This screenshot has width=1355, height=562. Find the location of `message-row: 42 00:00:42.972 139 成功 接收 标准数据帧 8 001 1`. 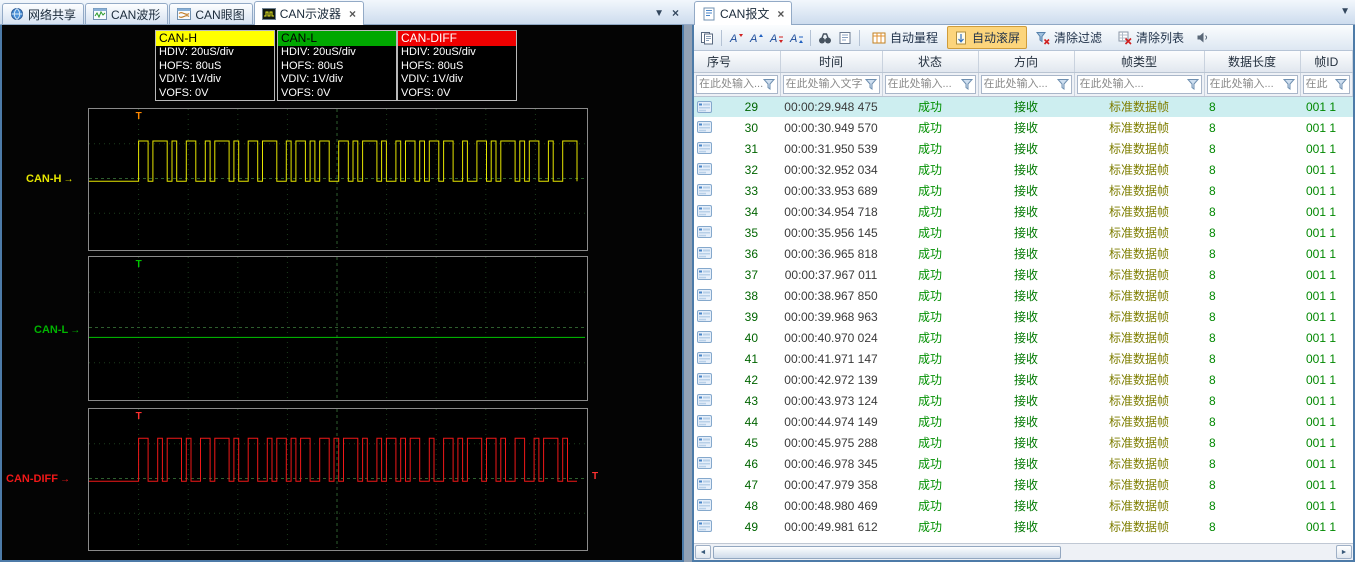

message-row: 42 00:00:42.972 139 成功 接收 标准数据帧 8 001 1 is located at coordinates (1023, 379).